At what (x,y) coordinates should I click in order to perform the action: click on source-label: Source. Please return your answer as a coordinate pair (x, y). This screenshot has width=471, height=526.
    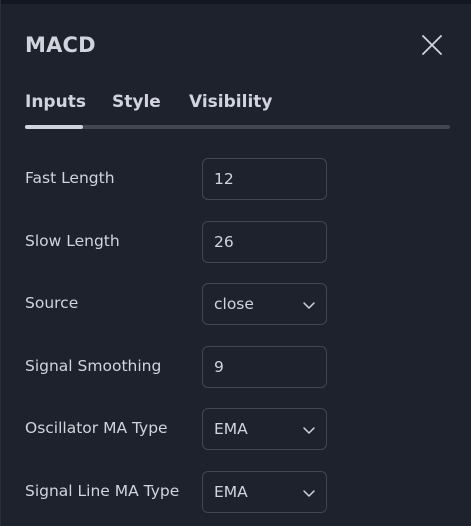
    Looking at the image, I should click on (52, 303).